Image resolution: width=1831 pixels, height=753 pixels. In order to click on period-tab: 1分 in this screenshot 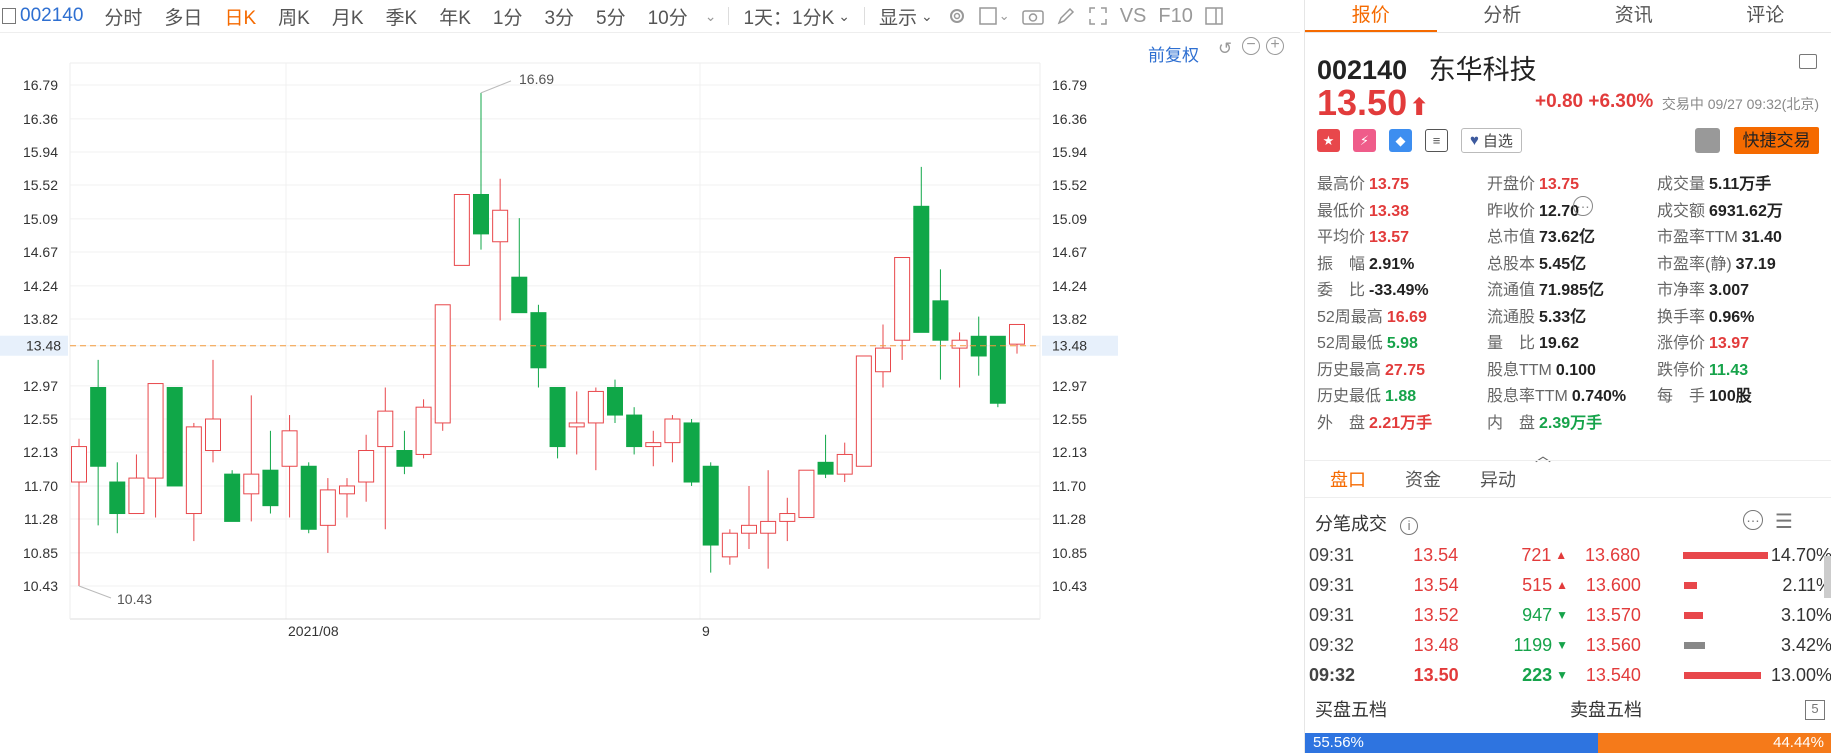, I will do `click(508, 16)`.